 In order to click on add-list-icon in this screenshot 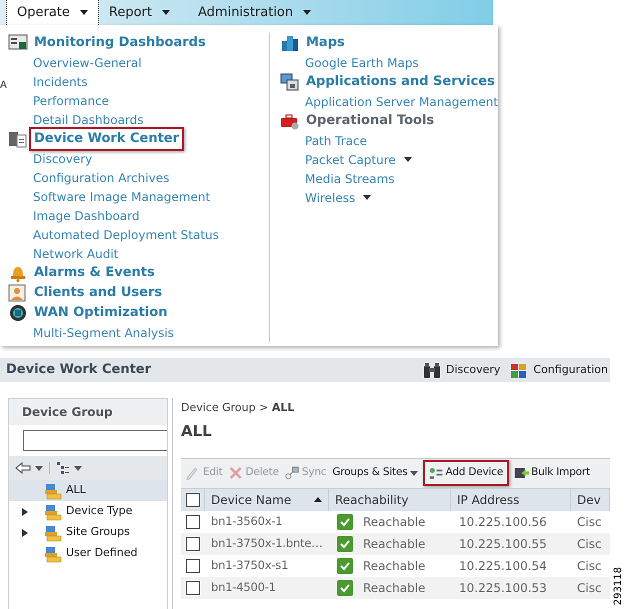, I will do `click(436, 473)`.